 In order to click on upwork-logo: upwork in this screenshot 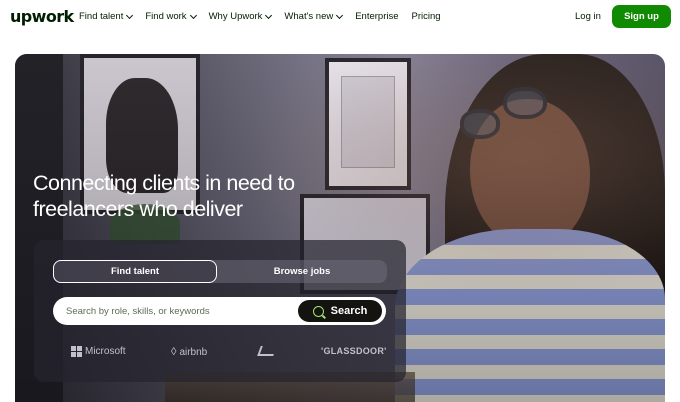, I will do `click(42, 16)`.